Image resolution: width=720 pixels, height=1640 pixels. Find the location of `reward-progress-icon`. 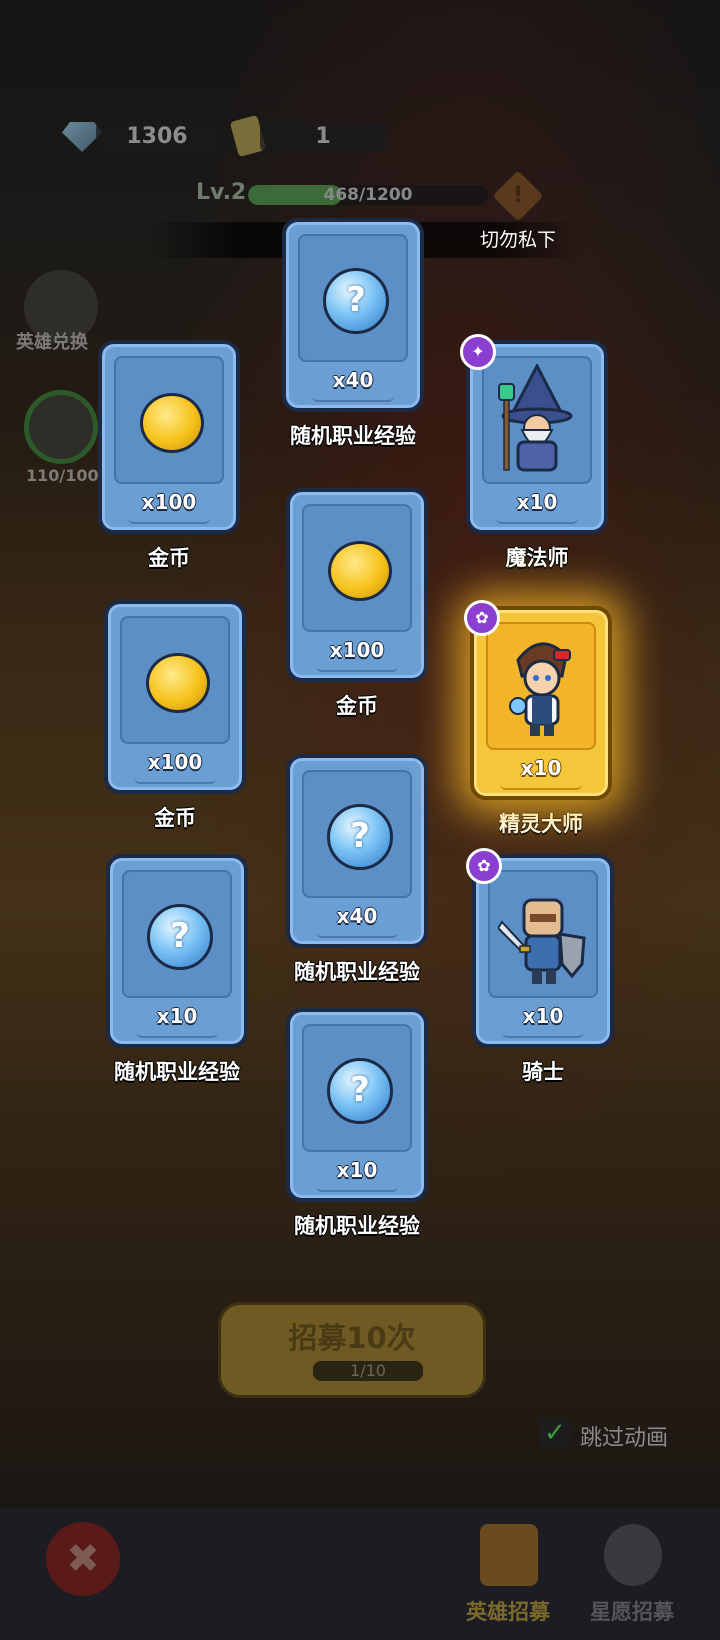

reward-progress-icon is located at coordinates (61, 427).